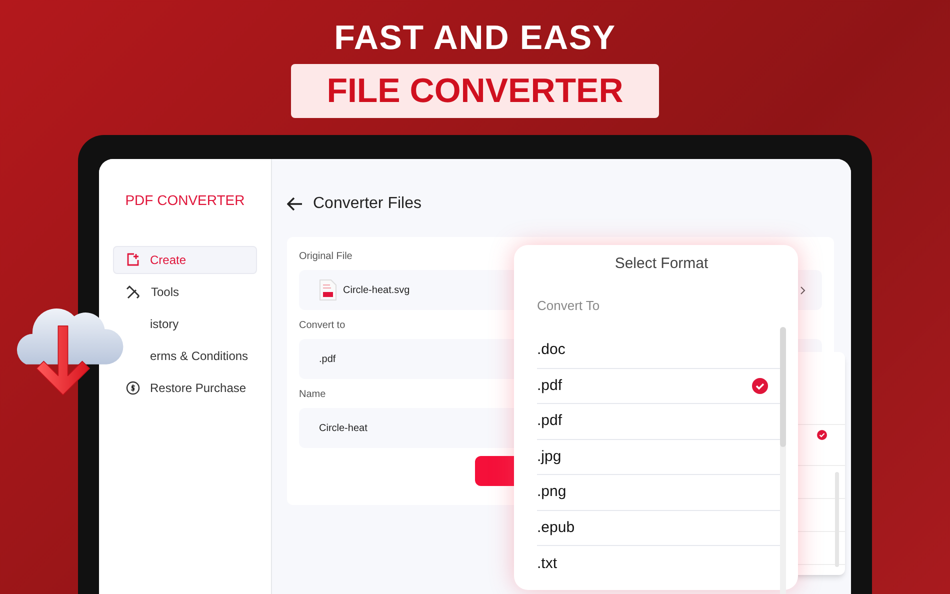  I want to click on file-icon, so click(328, 290).